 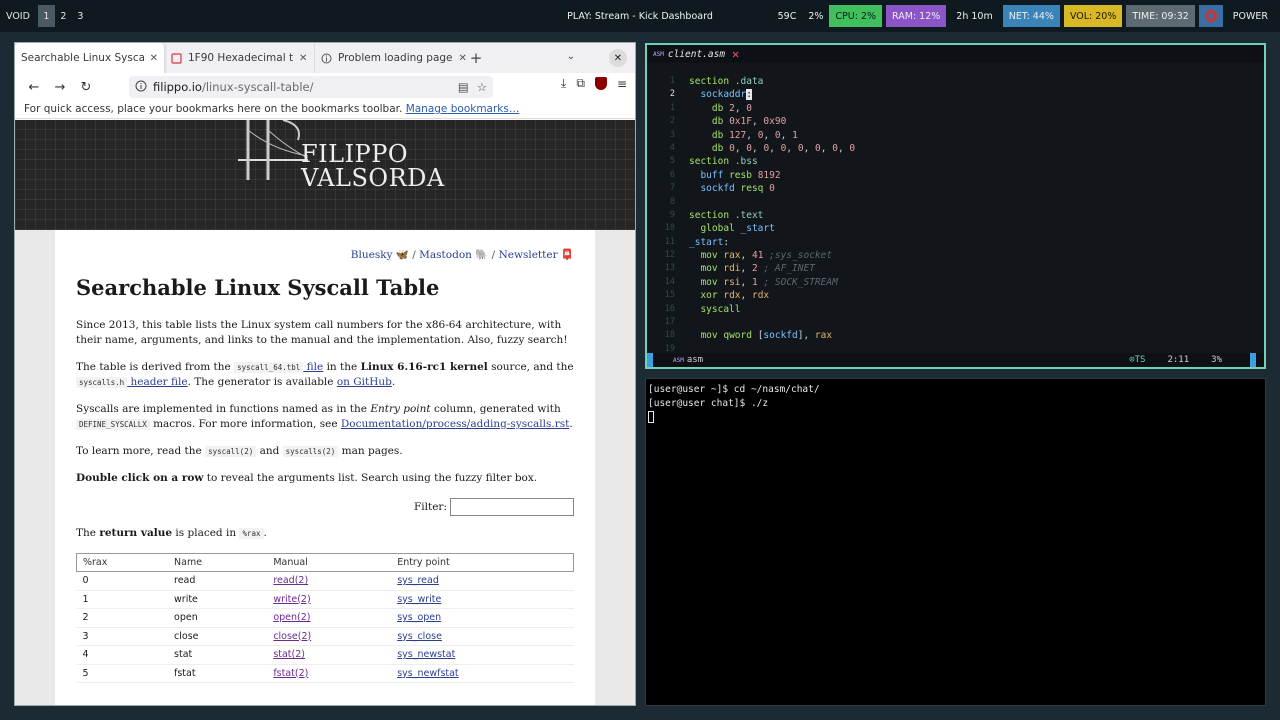 What do you see at coordinates (672, 214) in the screenshot?
I see `line-number: 9` at bounding box center [672, 214].